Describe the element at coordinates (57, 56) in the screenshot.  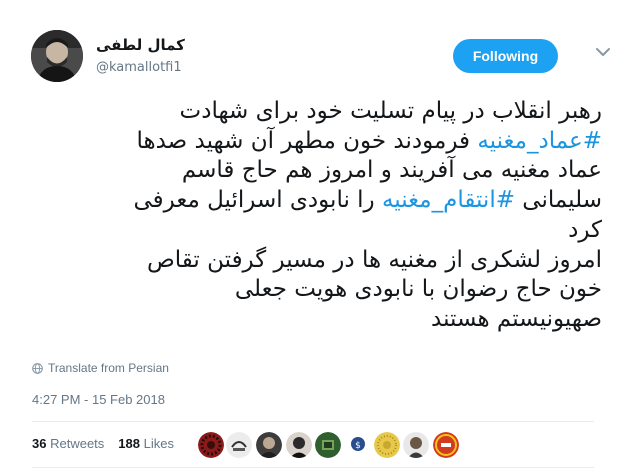
I see `author-avatar` at that location.